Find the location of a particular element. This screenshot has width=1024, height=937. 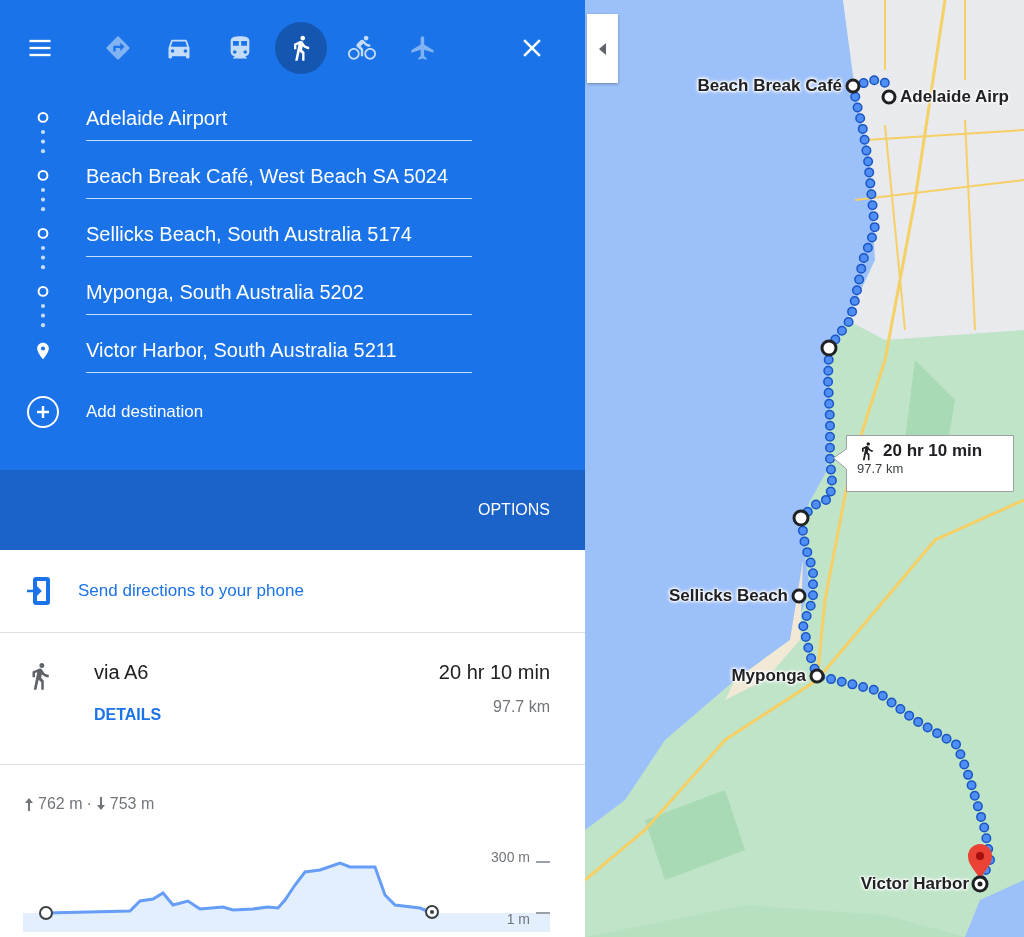

route-name: via A6 is located at coordinates (122, 672).